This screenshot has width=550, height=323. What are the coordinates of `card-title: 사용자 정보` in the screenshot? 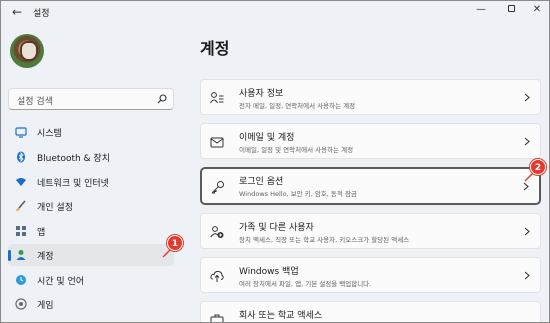 It's located at (261, 94).